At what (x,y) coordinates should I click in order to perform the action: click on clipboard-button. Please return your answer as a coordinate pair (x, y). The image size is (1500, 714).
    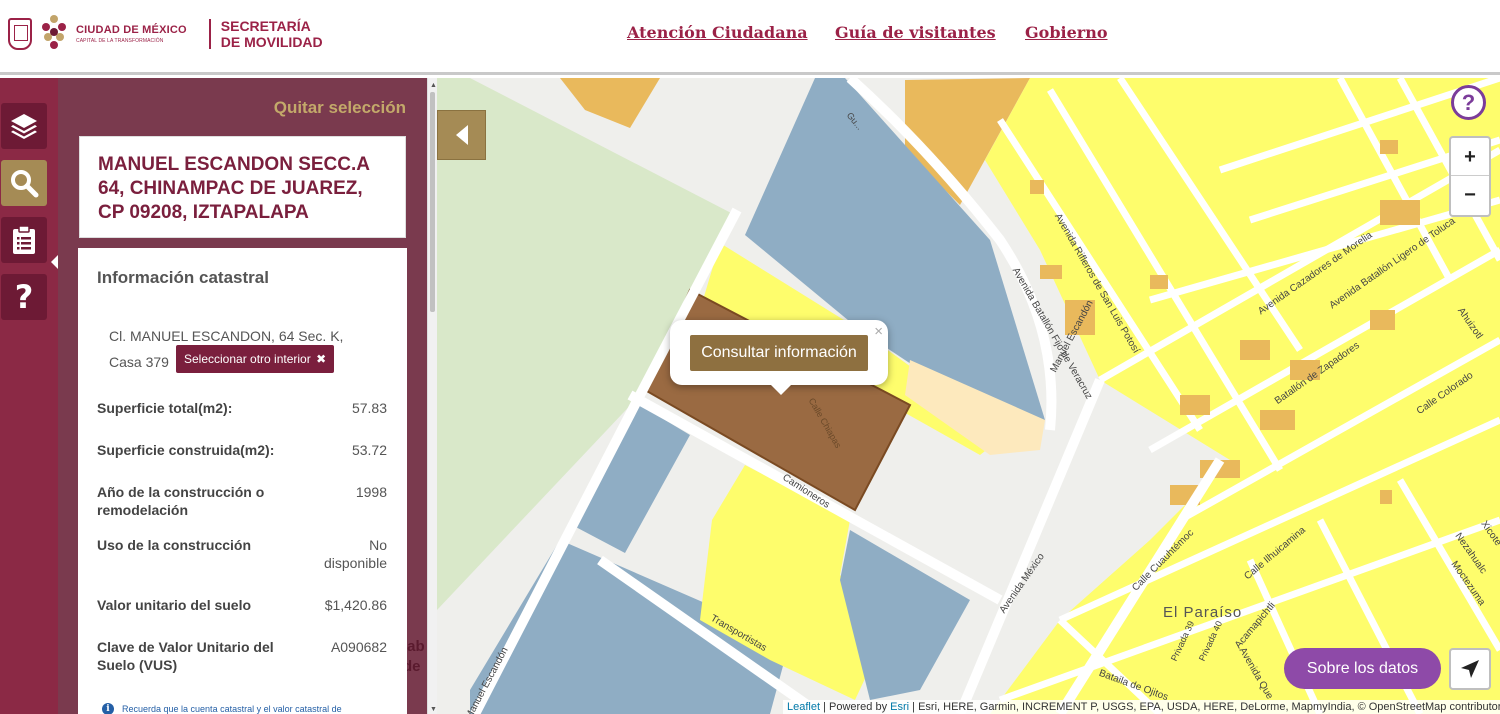
    Looking at the image, I should click on (24, 240).